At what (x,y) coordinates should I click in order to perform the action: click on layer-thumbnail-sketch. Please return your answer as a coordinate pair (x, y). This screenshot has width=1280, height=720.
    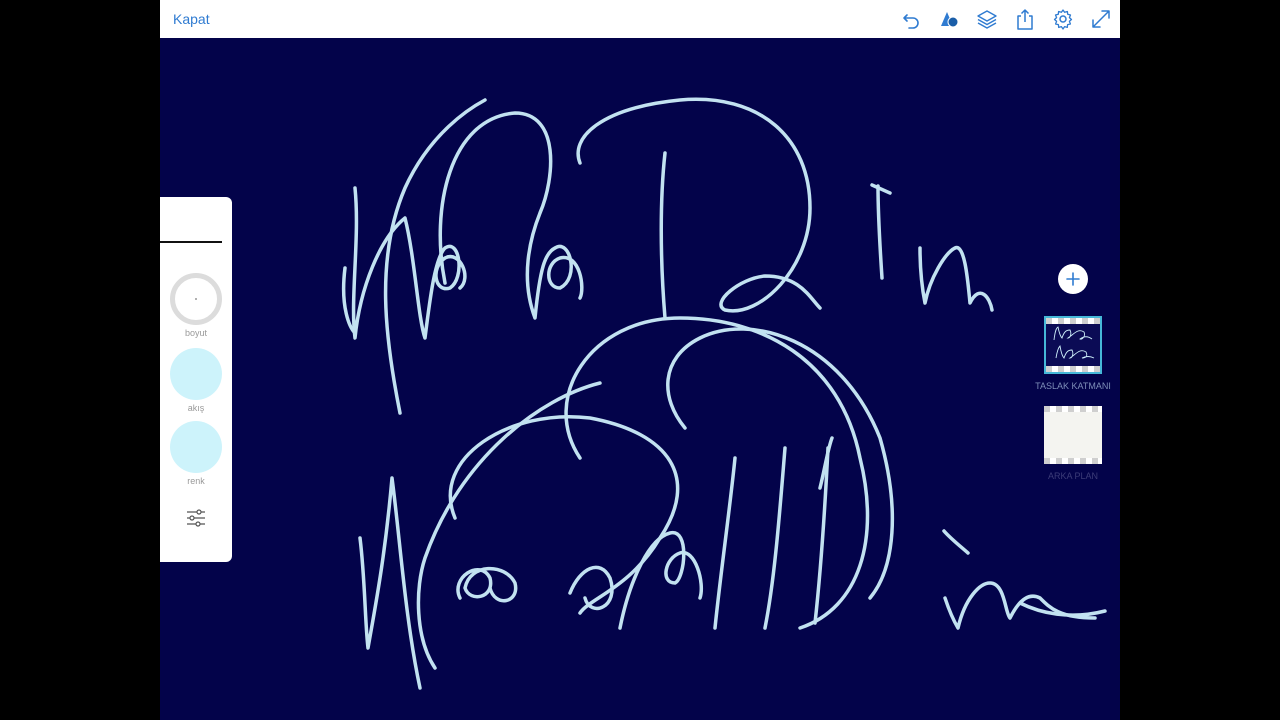
    Looking at the image, I should click on (1073, 345).